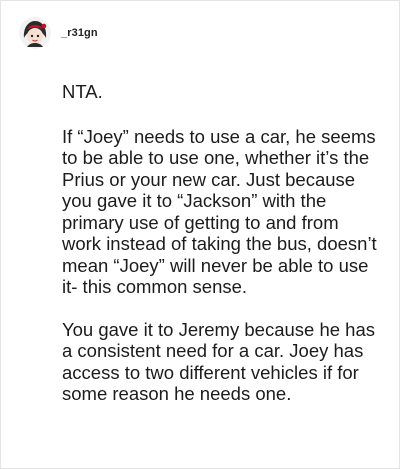  I want to click on user-avatar, so click(35, 33).